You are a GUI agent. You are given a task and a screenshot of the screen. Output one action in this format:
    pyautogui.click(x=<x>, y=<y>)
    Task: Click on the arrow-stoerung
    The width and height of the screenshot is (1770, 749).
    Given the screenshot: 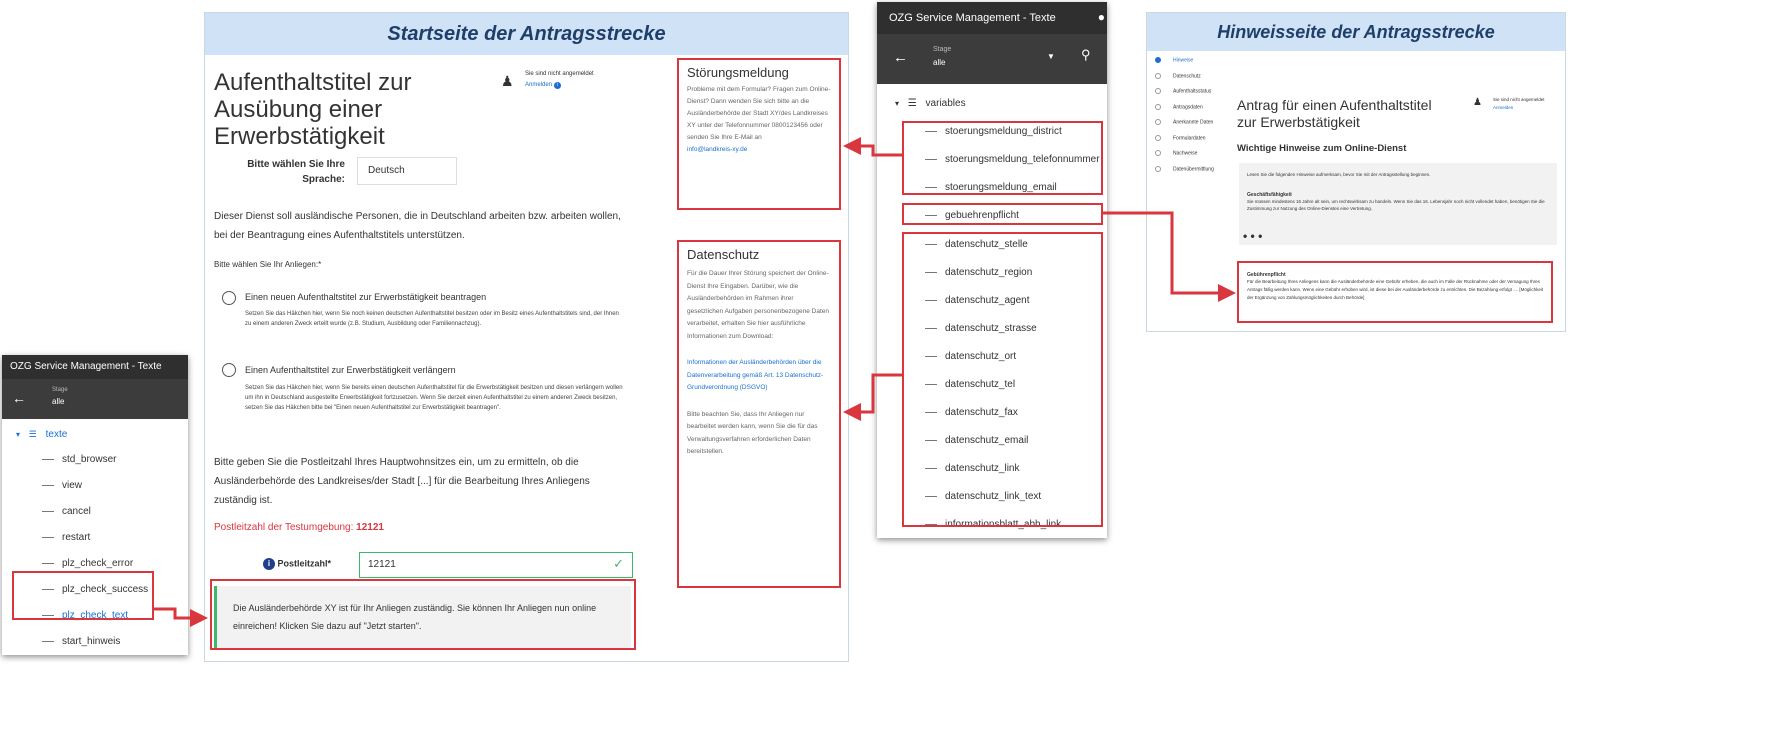 What is the action you would take?
    pyautogui.click(x=872, y=147)
    